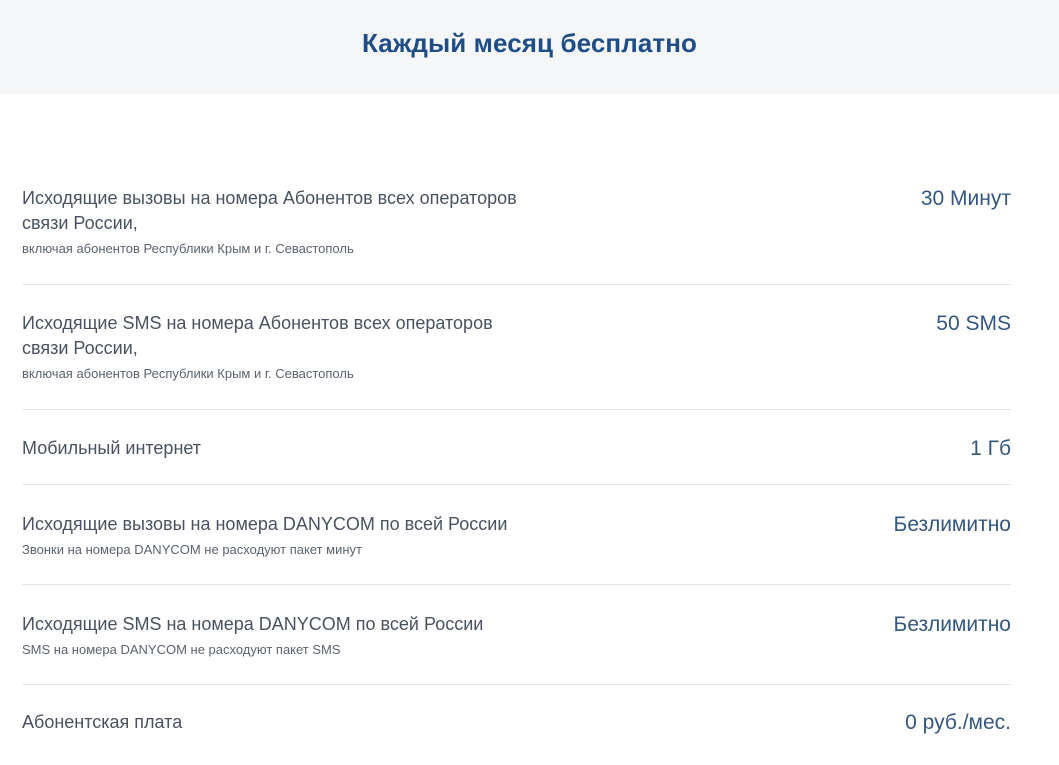 The image size is (1059, 765). Describe the element at coordinates (965, 198) in the screenshot. I see `feature-value: 30 Минут` at that location.